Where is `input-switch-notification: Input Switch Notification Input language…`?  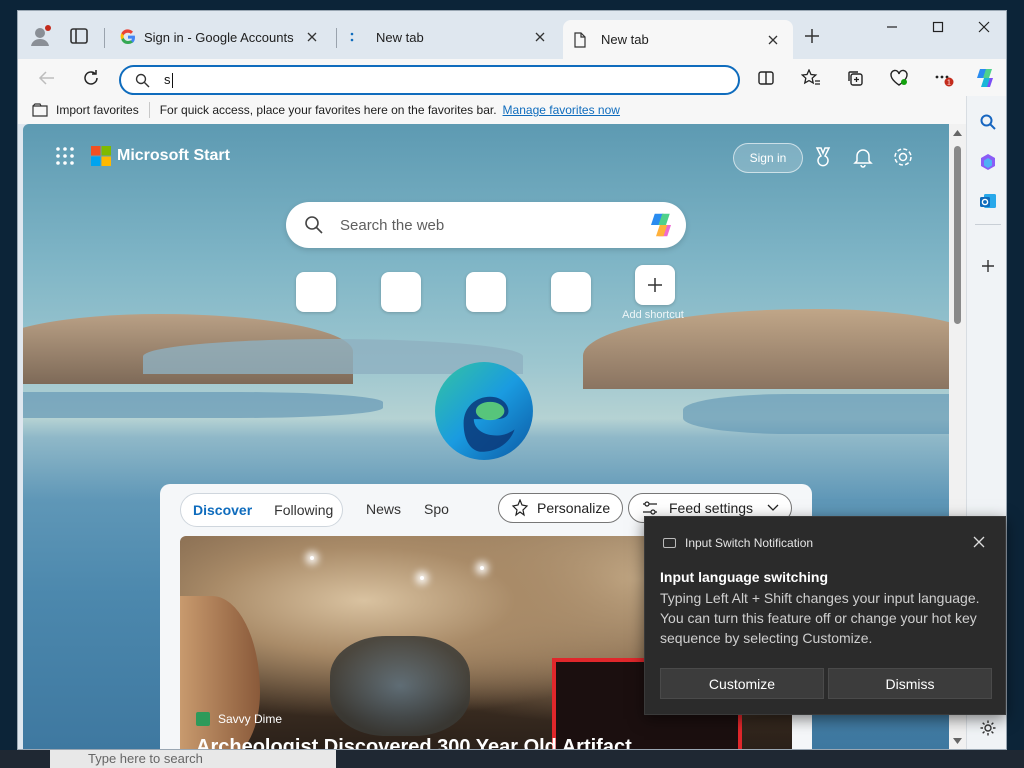 input-switch-notification: Input Switch Notification Input language… is located at coordinates (825, 615).